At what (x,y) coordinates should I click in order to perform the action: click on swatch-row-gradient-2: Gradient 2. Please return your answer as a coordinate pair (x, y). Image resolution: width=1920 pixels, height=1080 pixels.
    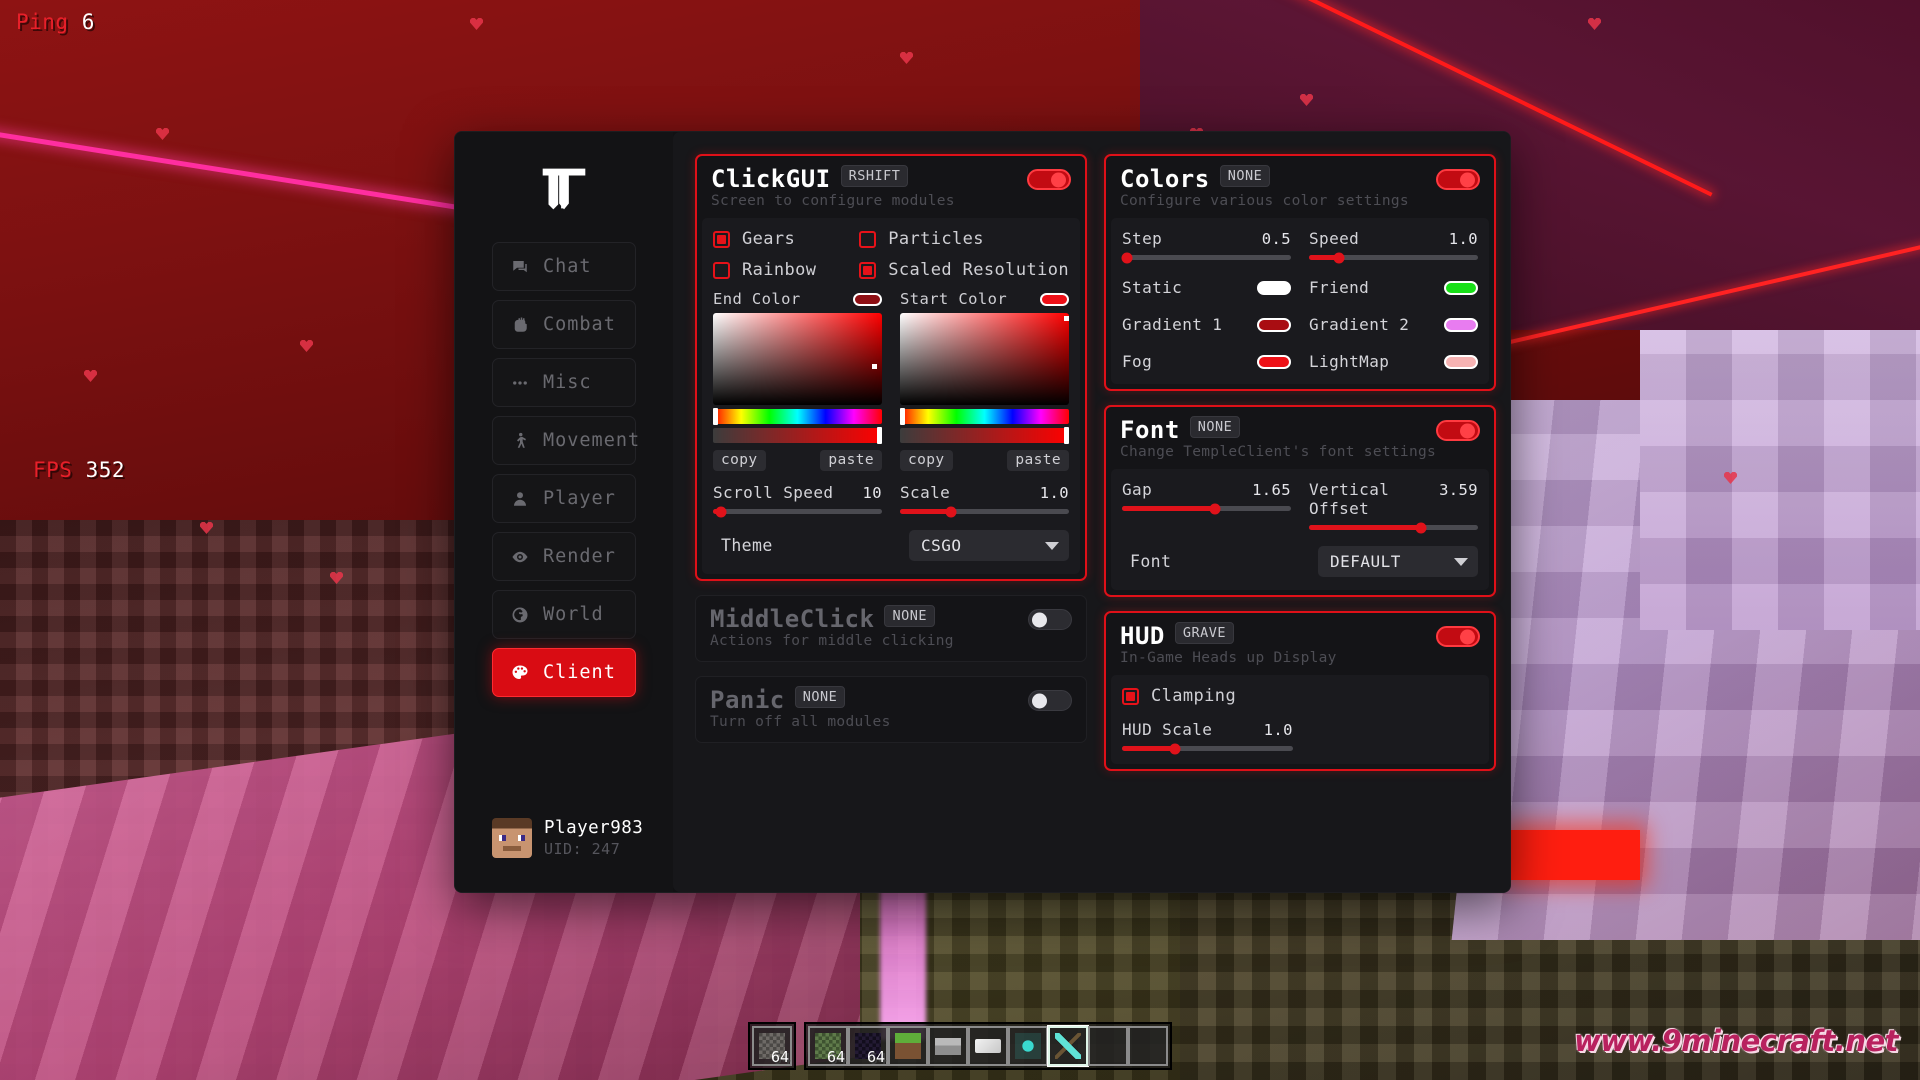
    Looking at the image, I should click on (1393, 324).